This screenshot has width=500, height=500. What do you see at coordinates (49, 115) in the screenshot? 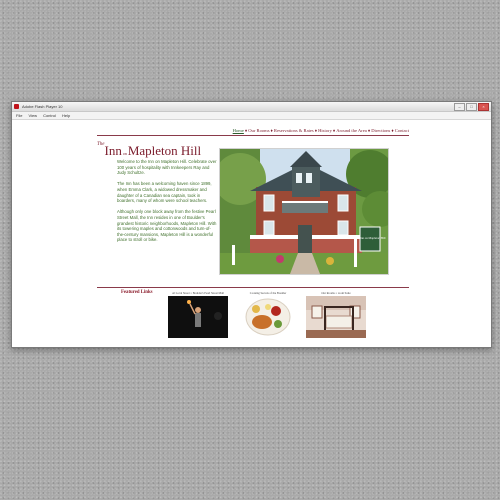
I see `menu-control: Control` at bounding box center [49, 115].